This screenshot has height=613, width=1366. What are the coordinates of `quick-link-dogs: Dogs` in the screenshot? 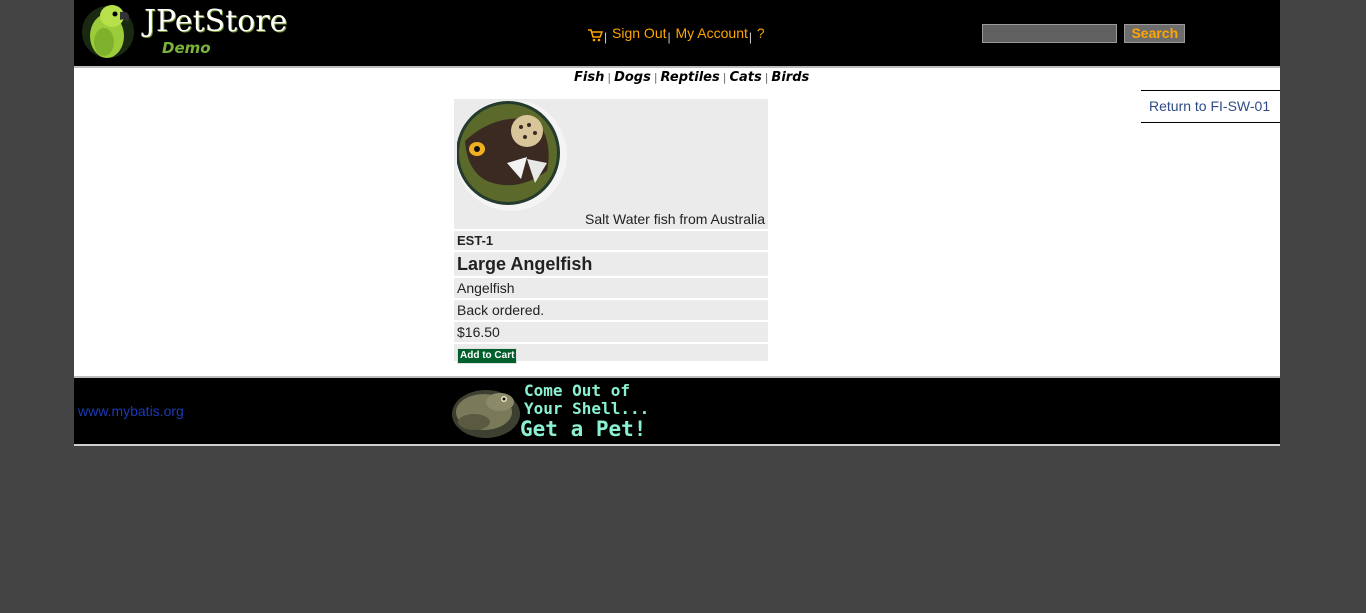 It's located at (632, 77).